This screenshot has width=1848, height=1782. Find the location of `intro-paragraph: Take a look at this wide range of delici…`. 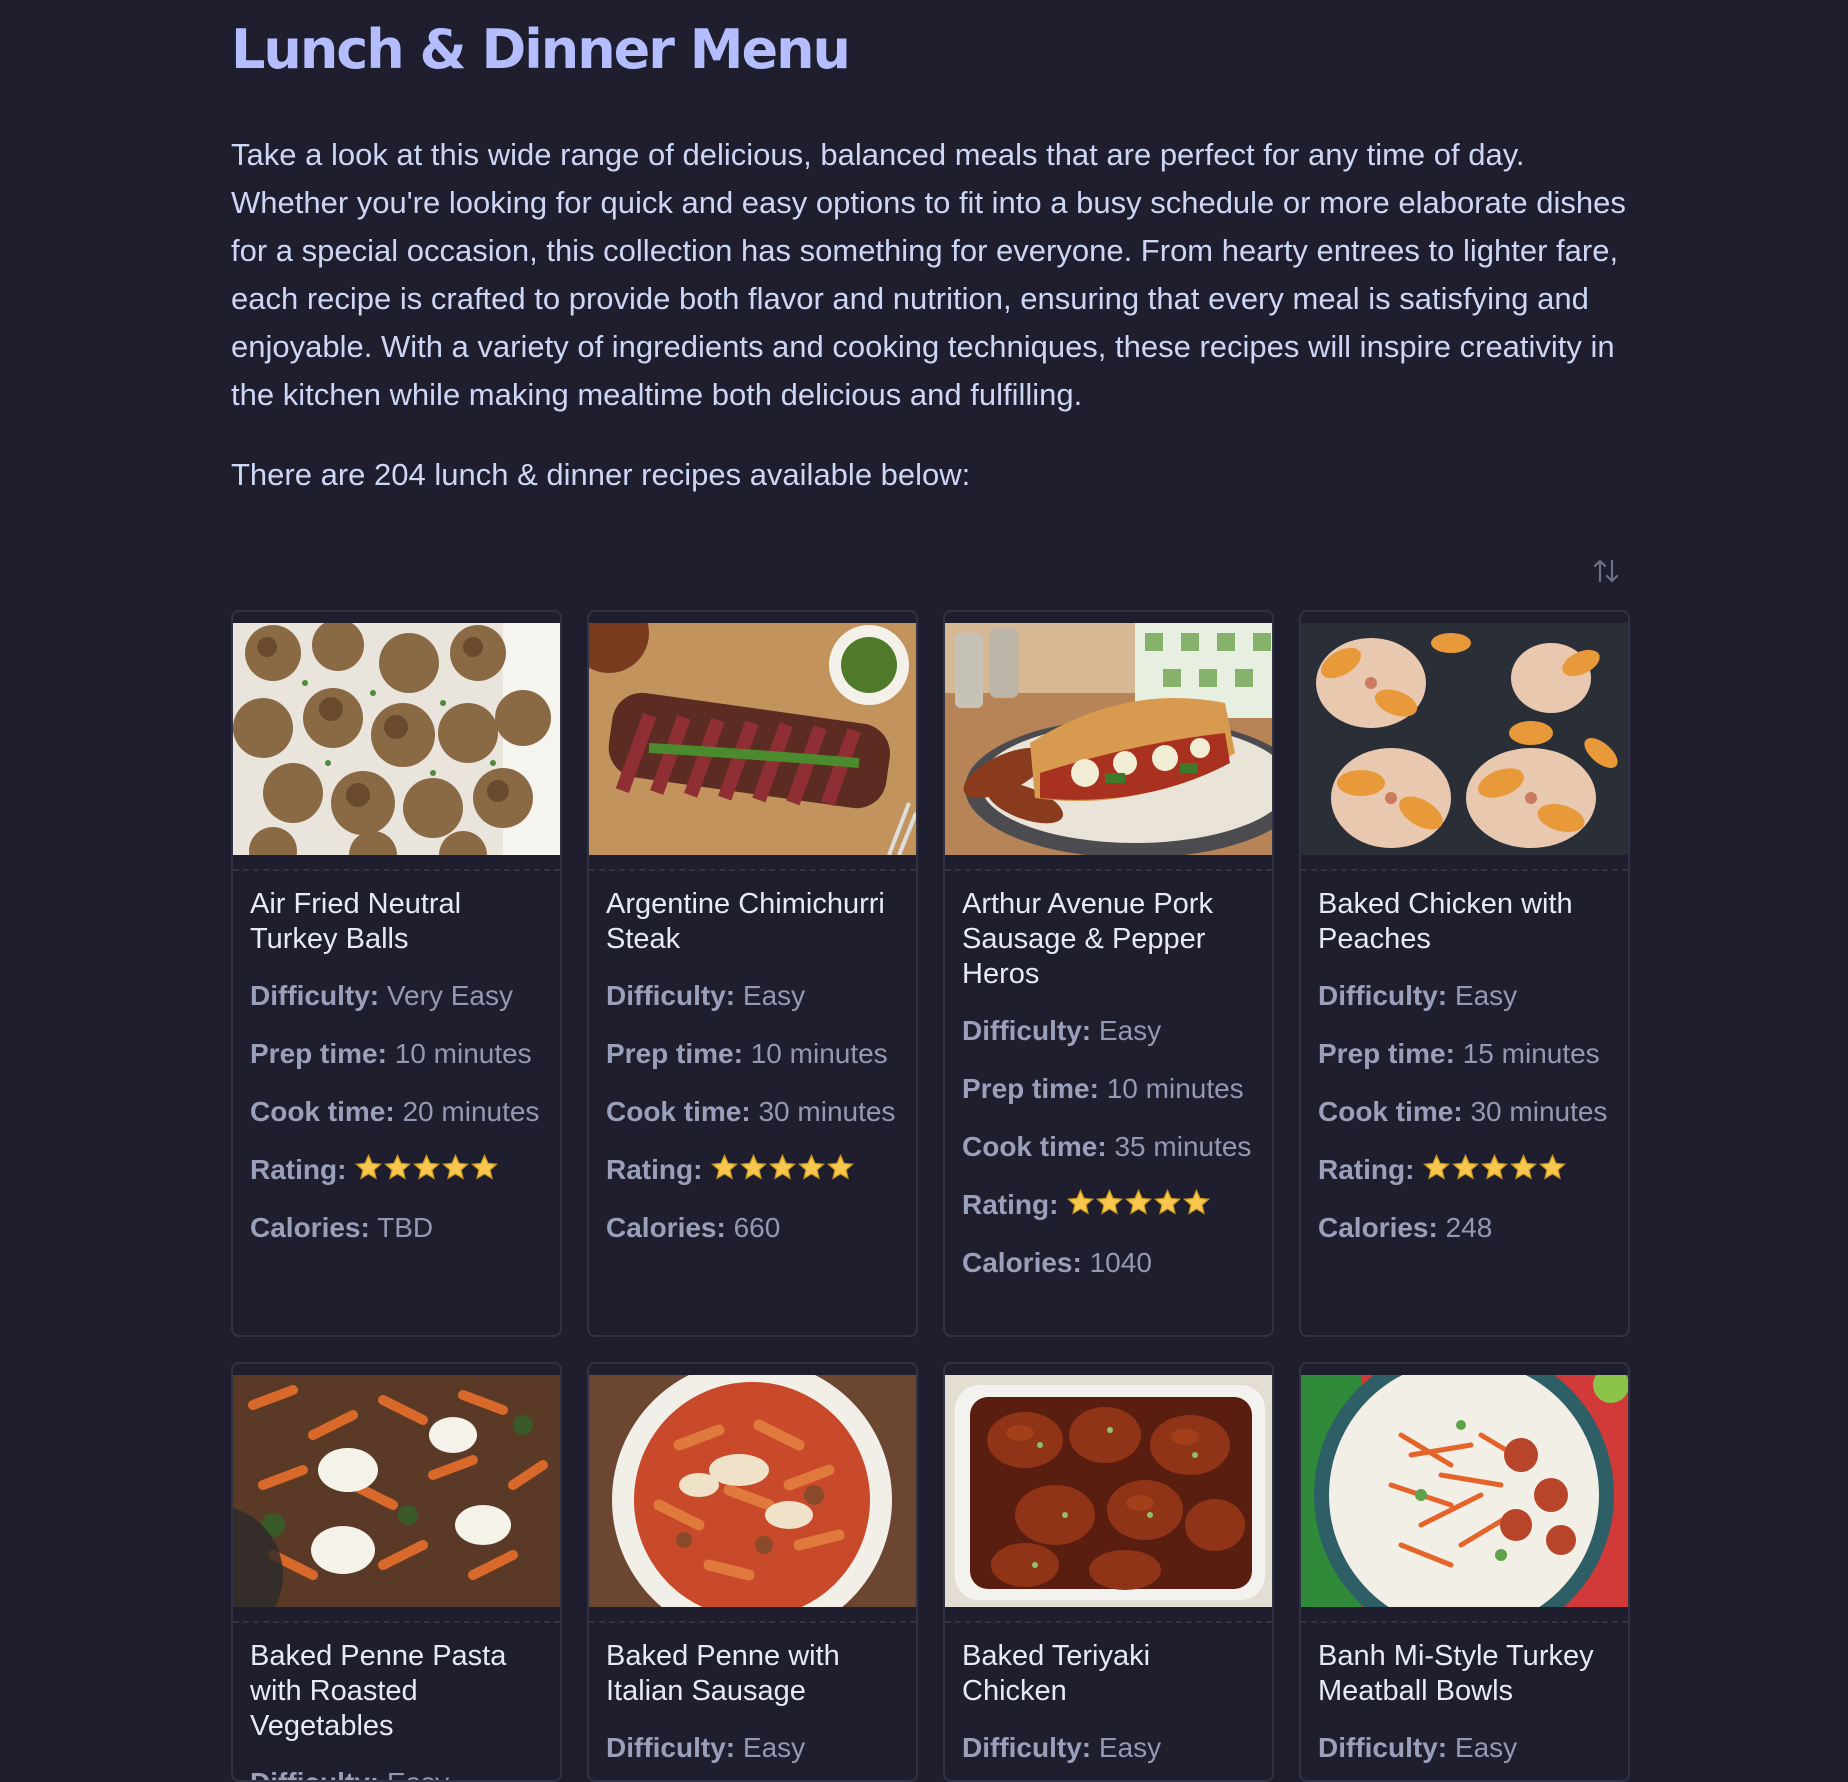

intro-paragraph: Take a look at this wide range of delici… is located at coordinates (928, 274).